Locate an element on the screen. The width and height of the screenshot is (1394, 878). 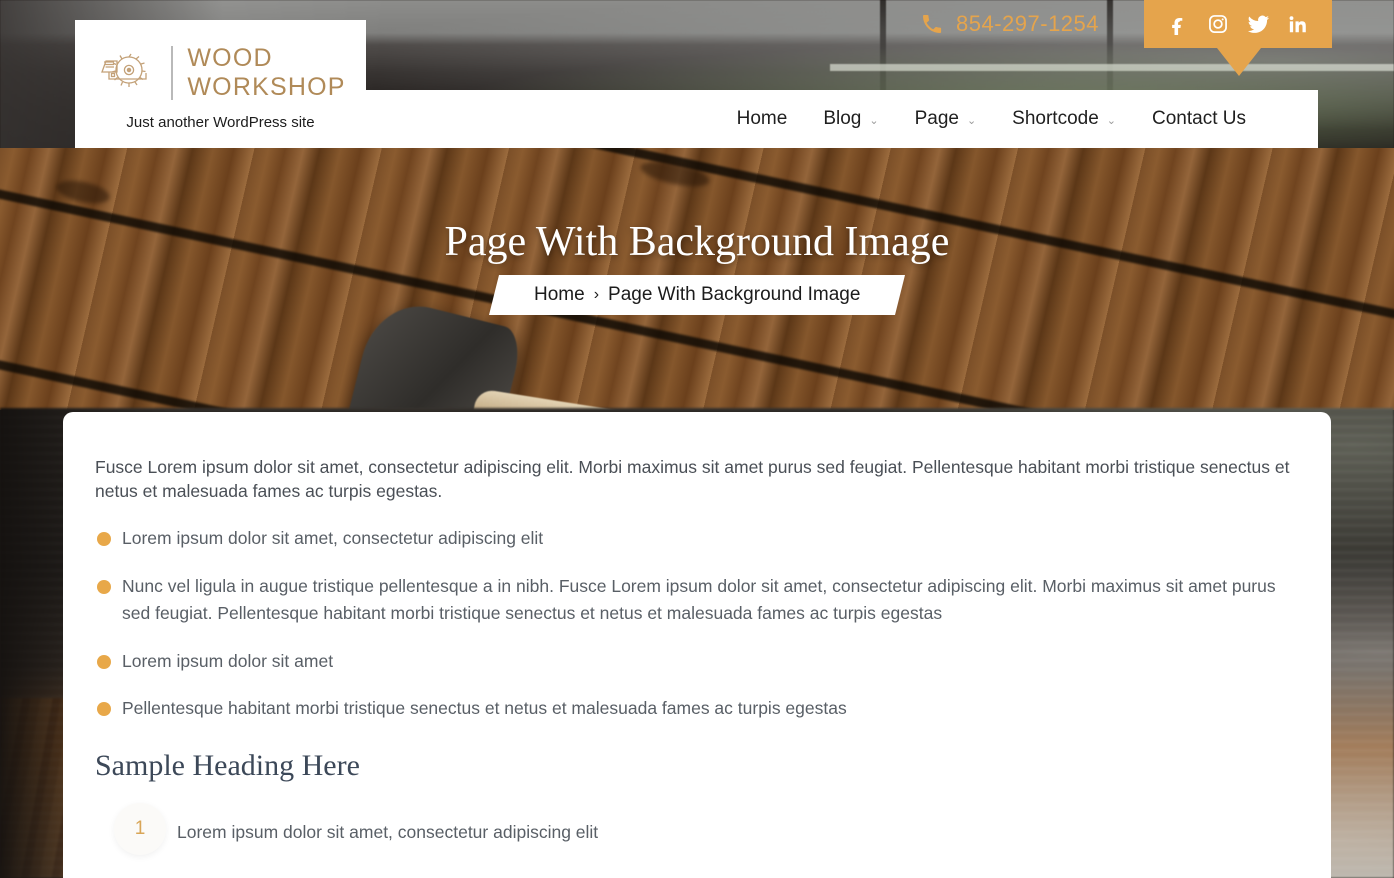
site-tagline: Just another WordPress site is located at coordinates (220, 122).